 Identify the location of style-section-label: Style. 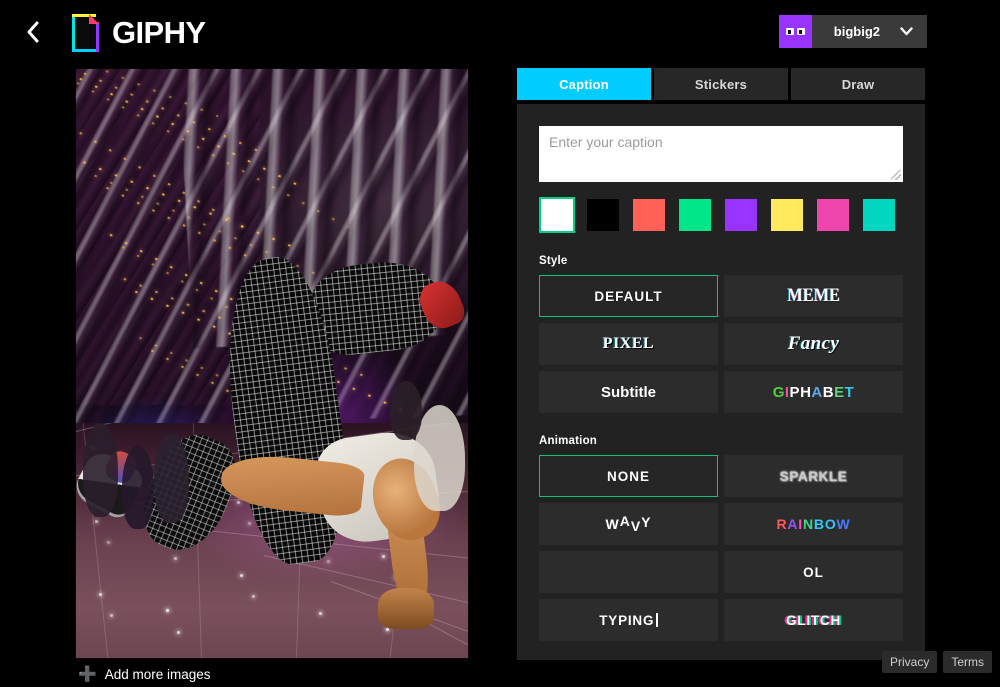
(553, 261).